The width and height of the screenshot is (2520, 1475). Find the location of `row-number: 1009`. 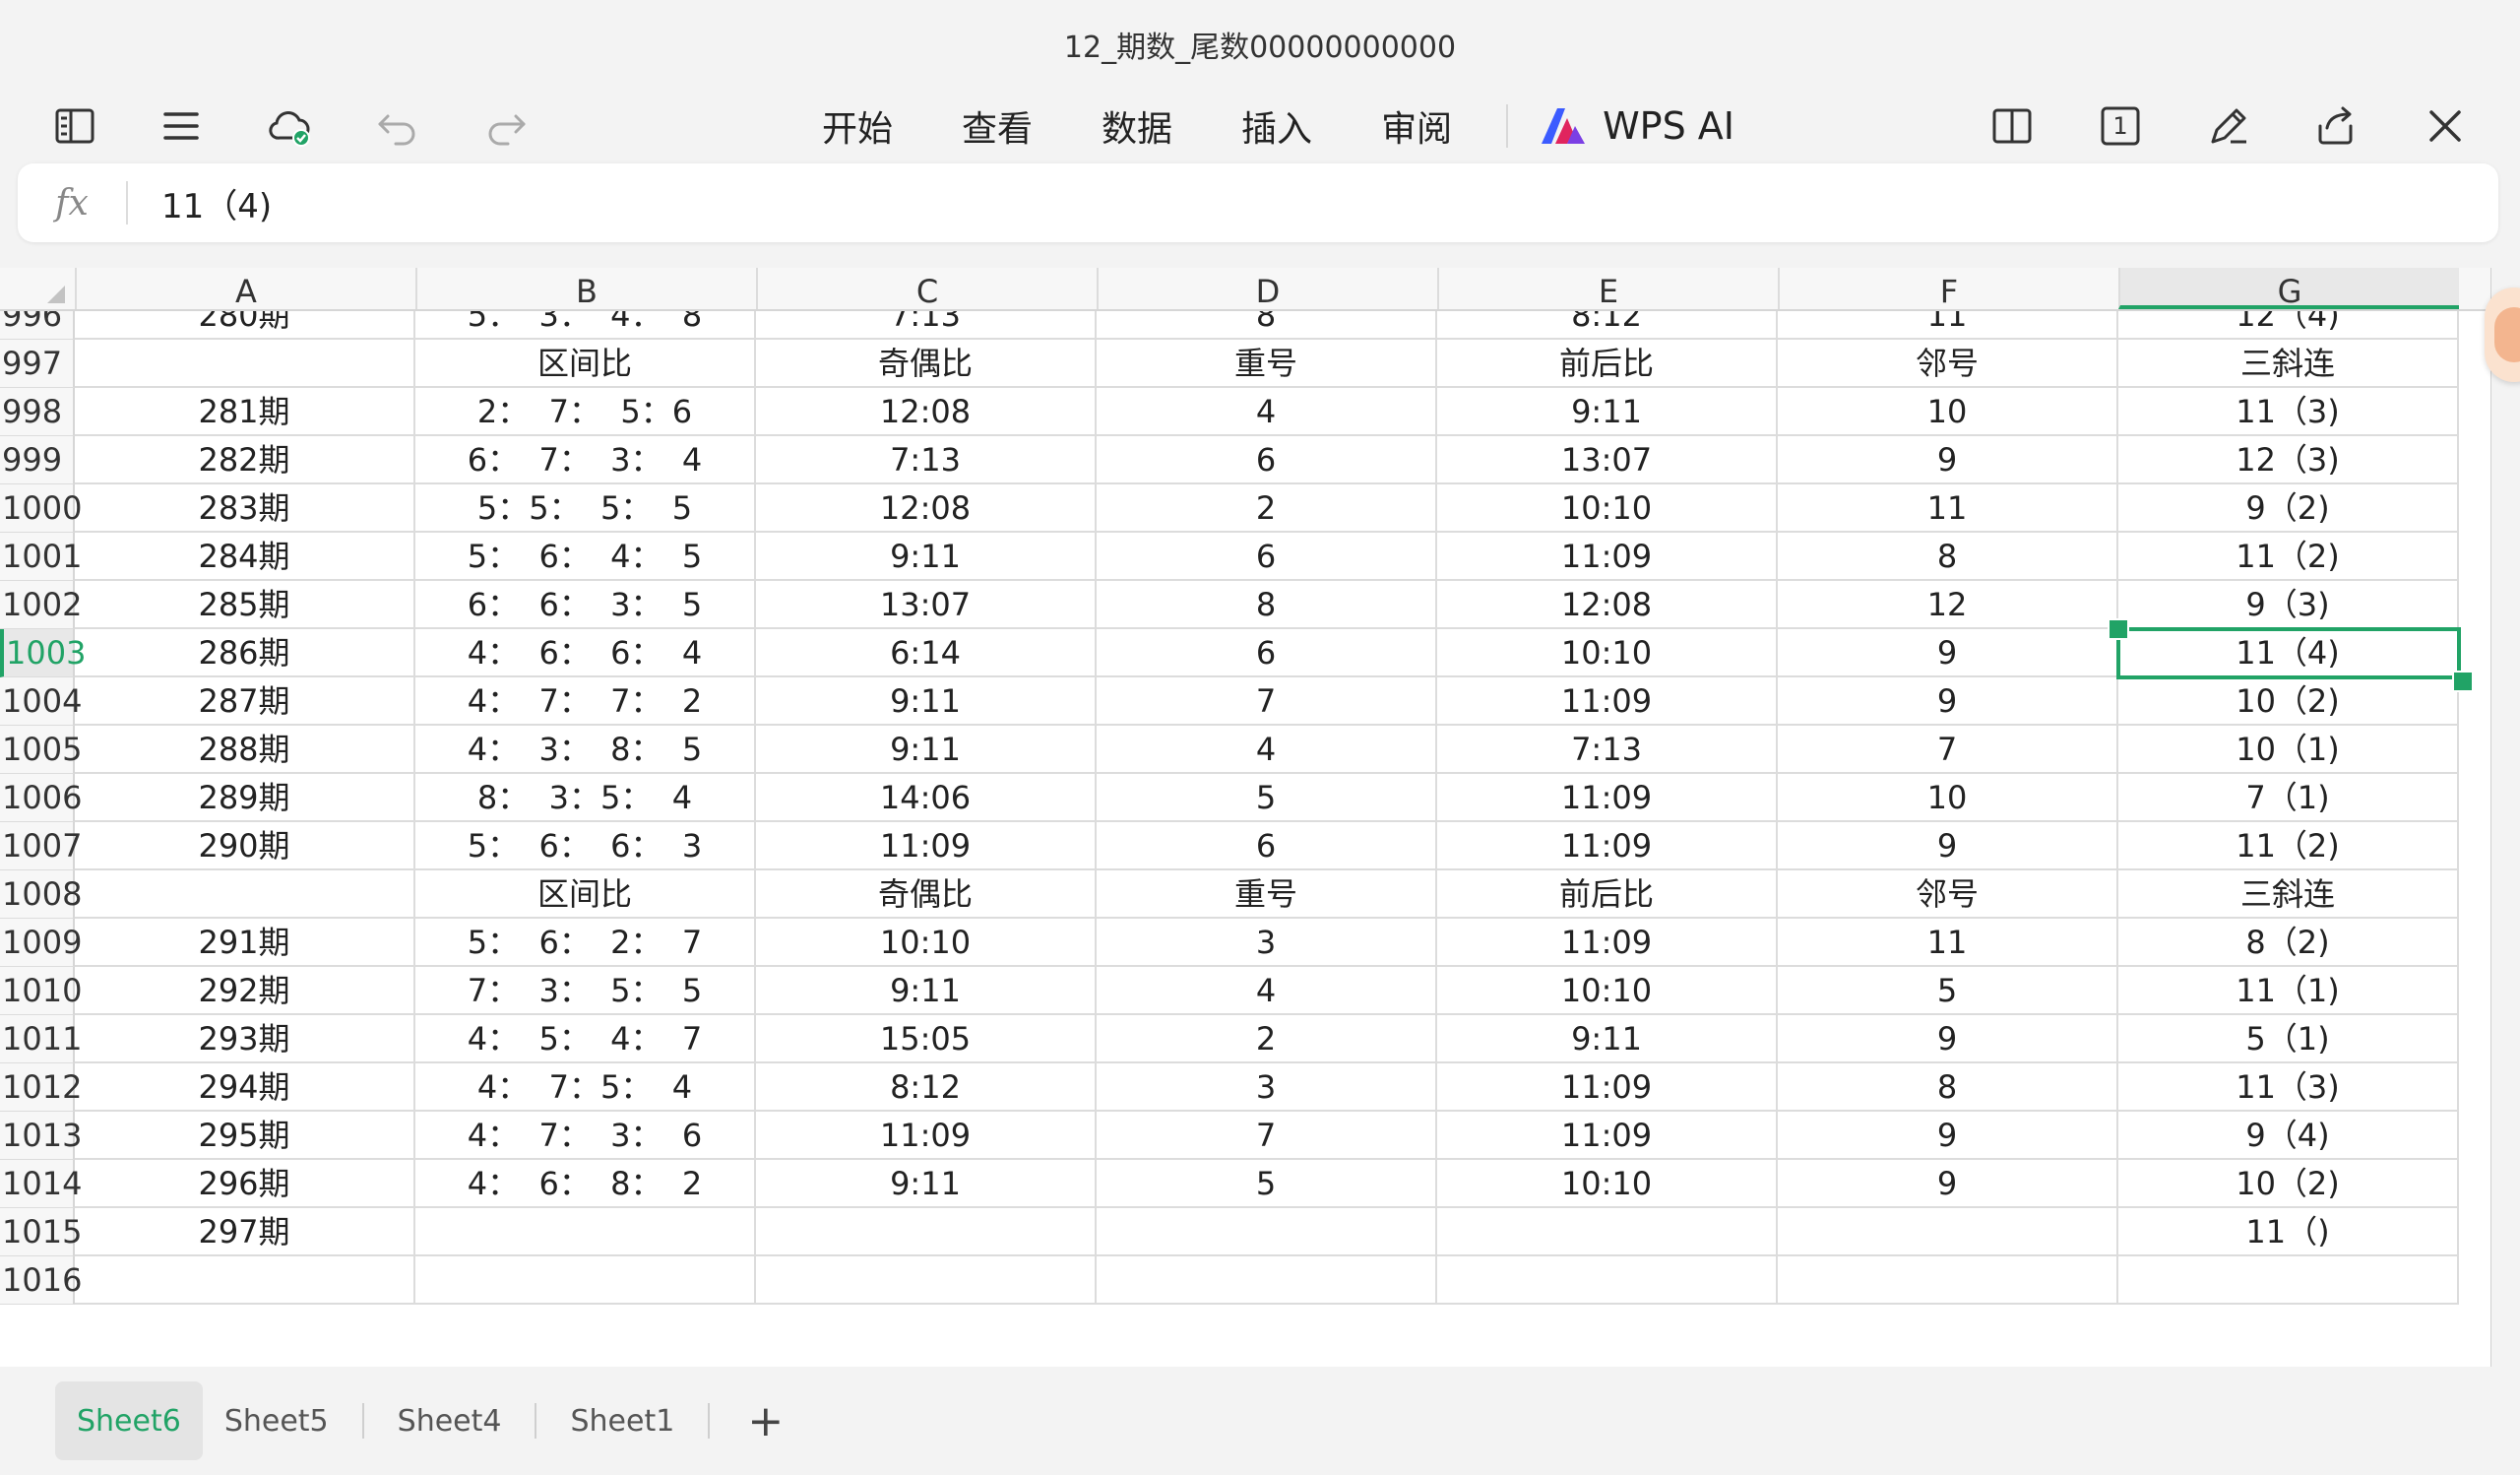

row-number: 1009 is located at coordinates (41, 943).